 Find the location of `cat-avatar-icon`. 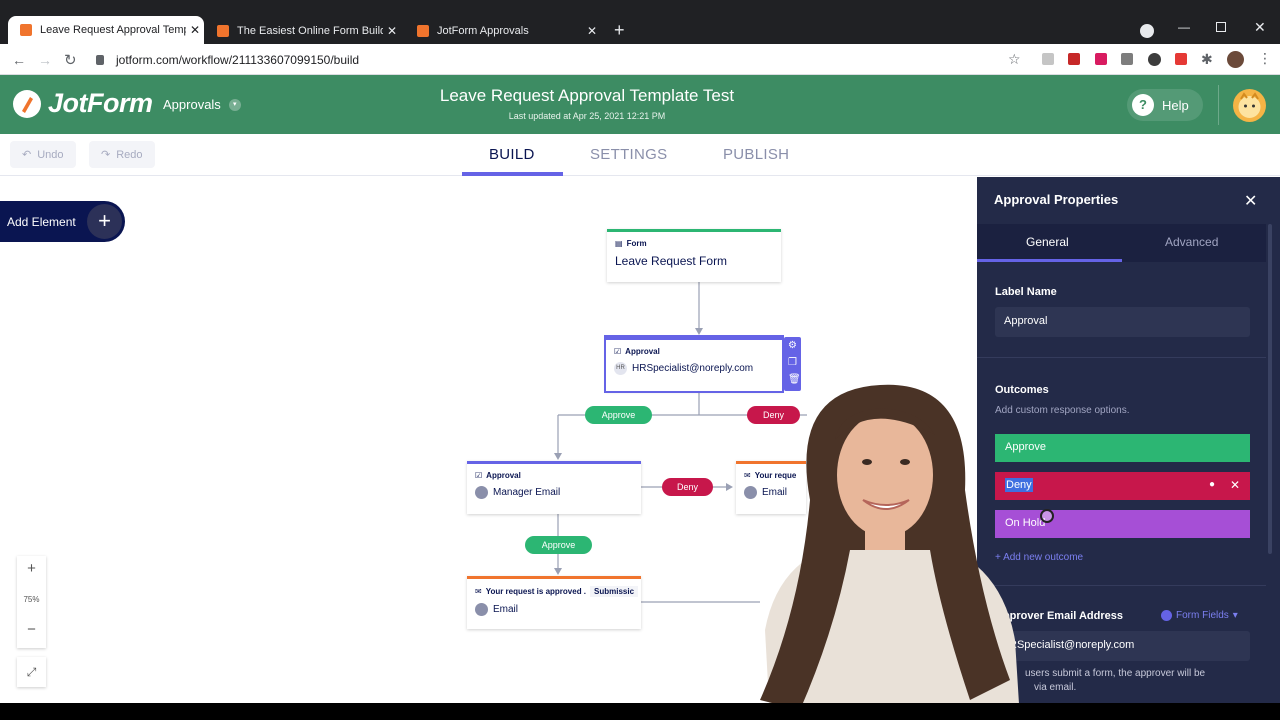

cat-avatar-icon is located at coordinates (1249, 105).